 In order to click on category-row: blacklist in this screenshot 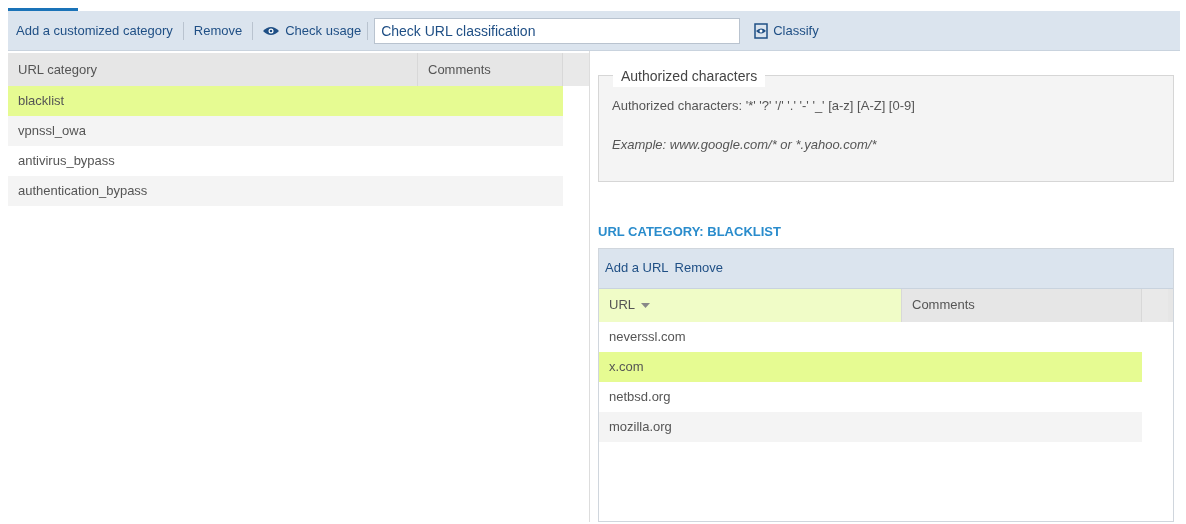, I will do `click(285, 101)`.